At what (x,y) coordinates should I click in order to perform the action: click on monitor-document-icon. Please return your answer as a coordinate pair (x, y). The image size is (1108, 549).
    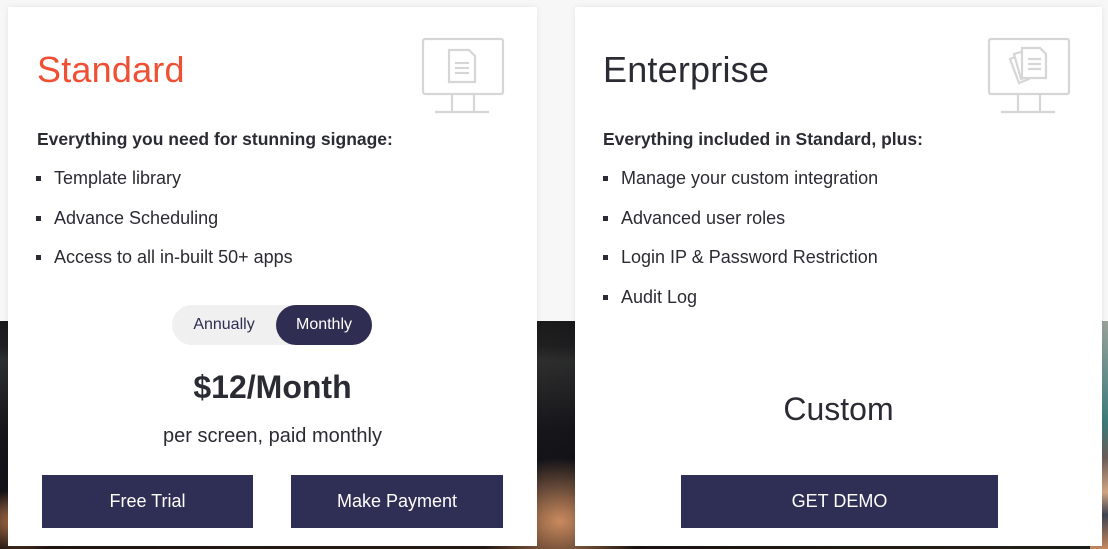
    Looking at the image, I should click on (463, 75).